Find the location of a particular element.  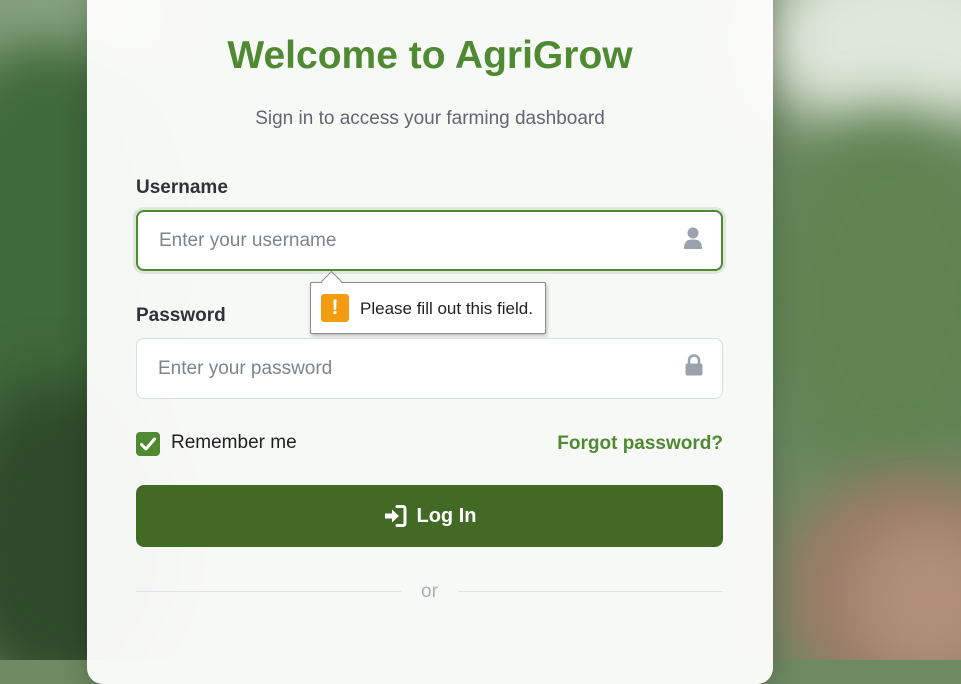

password-field is located at coordinates (429, 368).